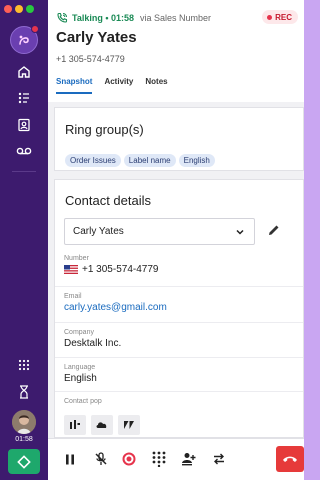  Describe the element at coordinates (76, 258) in the screenshot. I see `number-label: Number` at that location.